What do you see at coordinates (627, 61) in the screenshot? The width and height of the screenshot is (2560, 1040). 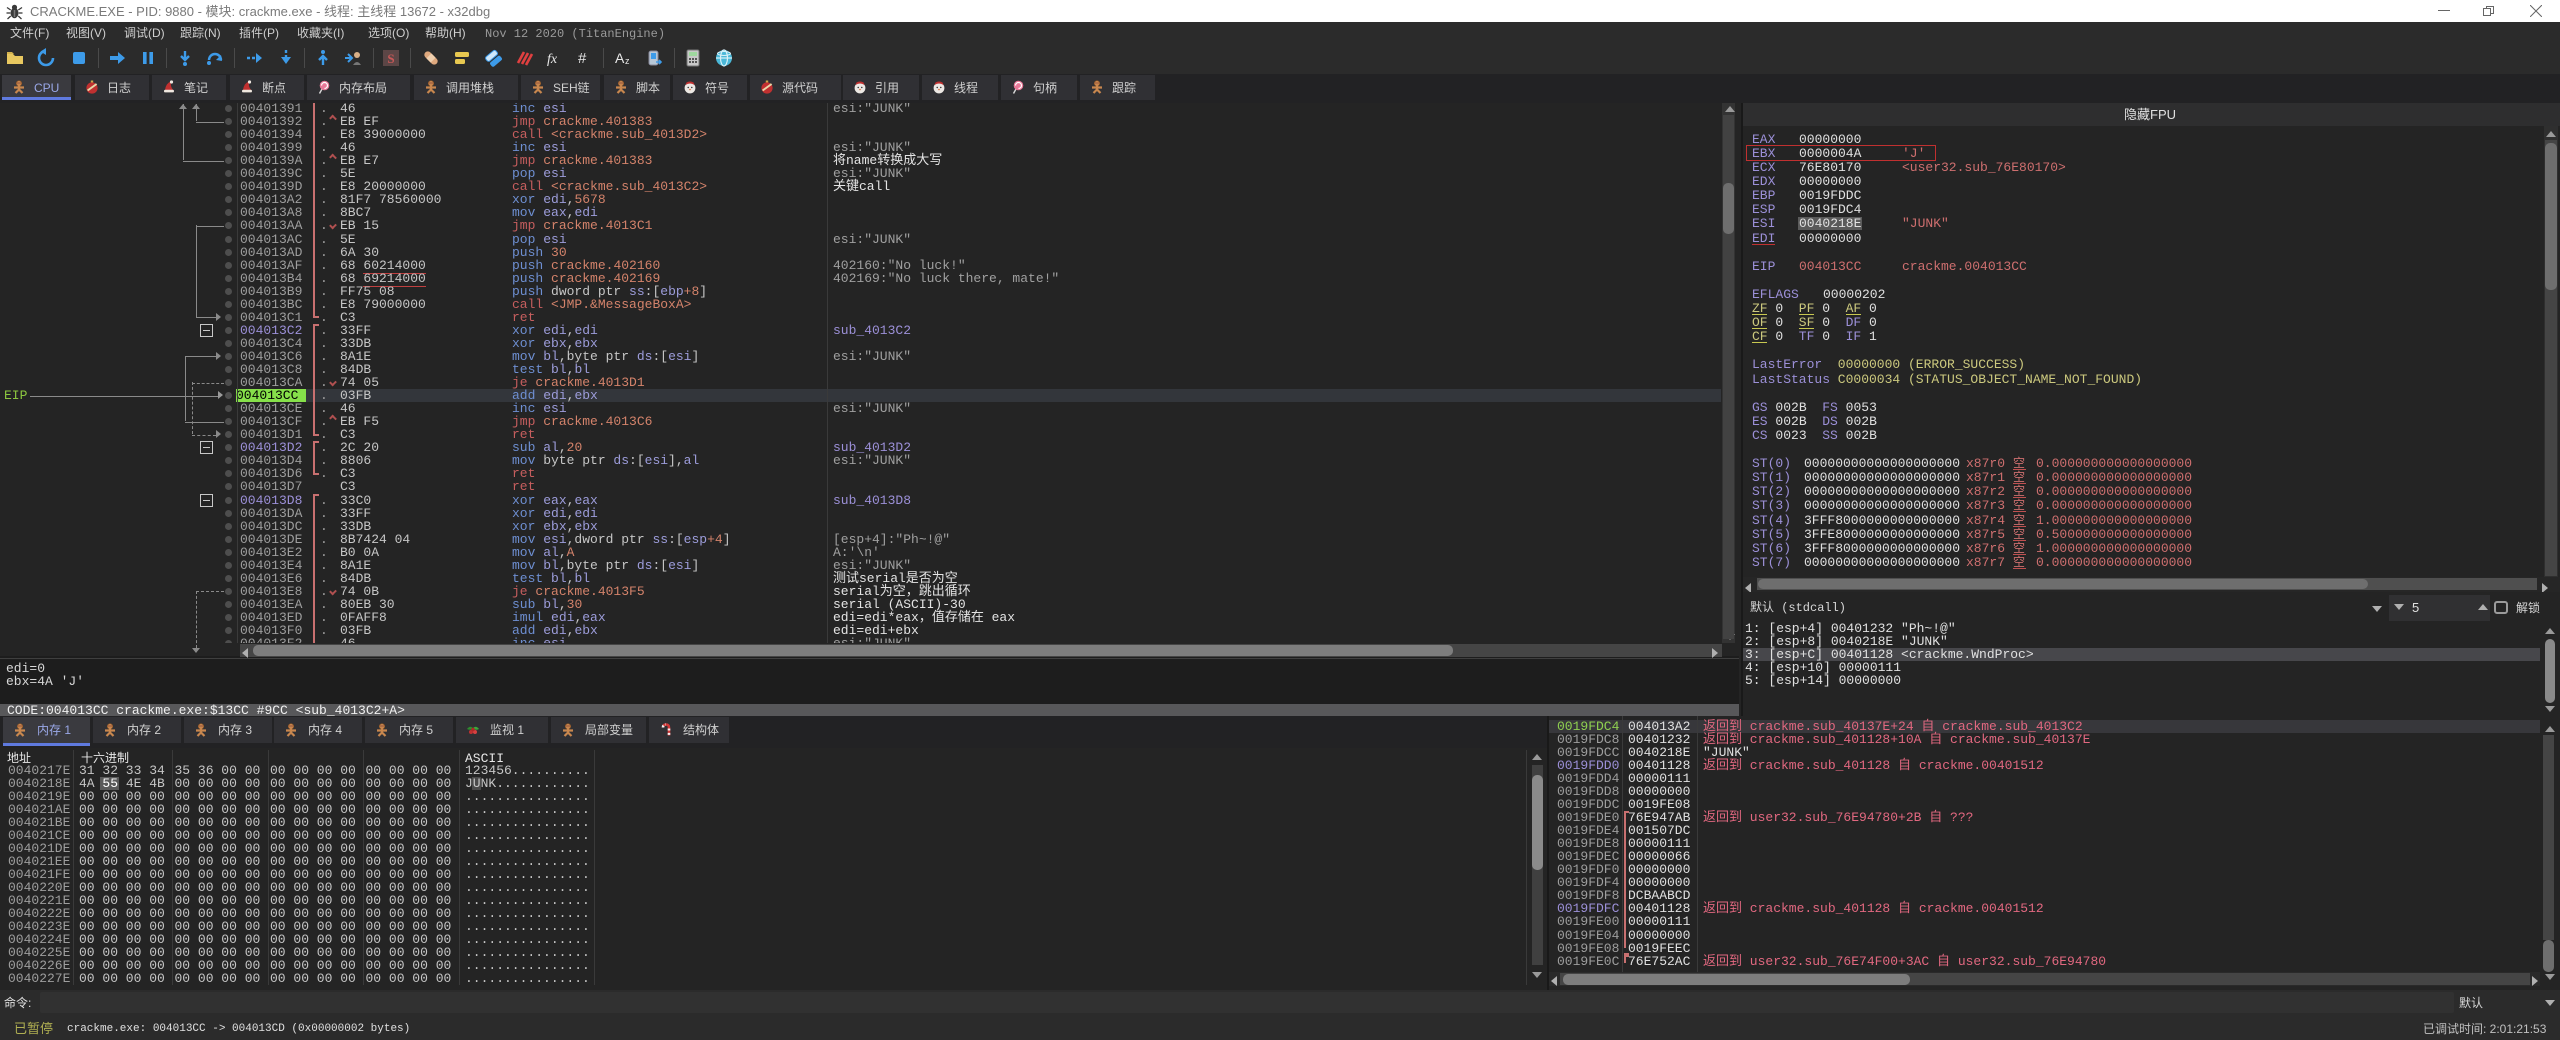 I see `svg-text: z` at bounding box center [627, 61].